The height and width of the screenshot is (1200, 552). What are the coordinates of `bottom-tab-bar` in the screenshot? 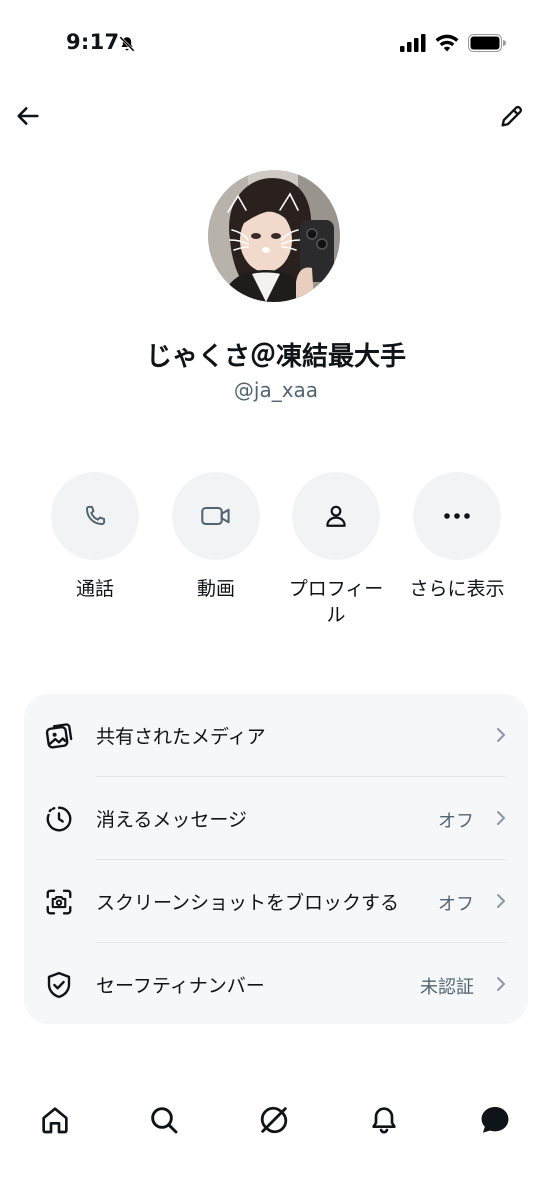 It's located at (276, 1120).